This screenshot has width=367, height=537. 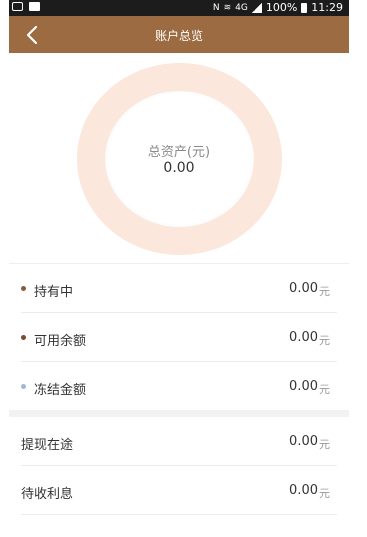 What do you see at coordinates (17, 6) in the screenshot?
I see `message-icon` at bounding box center [17, 6].